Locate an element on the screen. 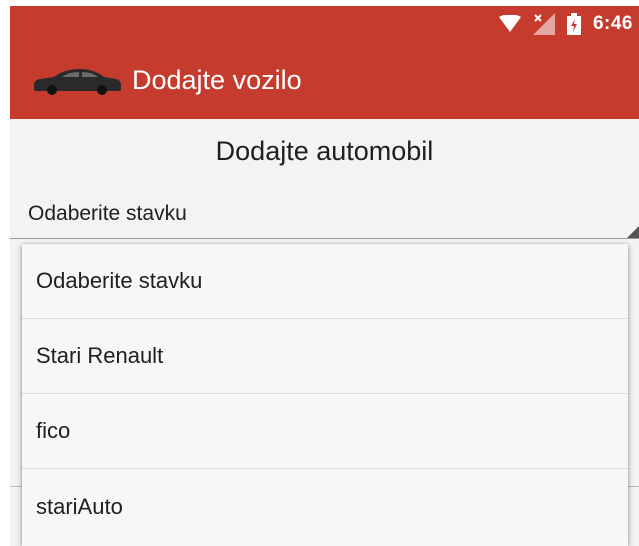 This screenshot has height=546, width=639. spinner-selected-value: Odaberite stavku is located at coordinates (107, 213).